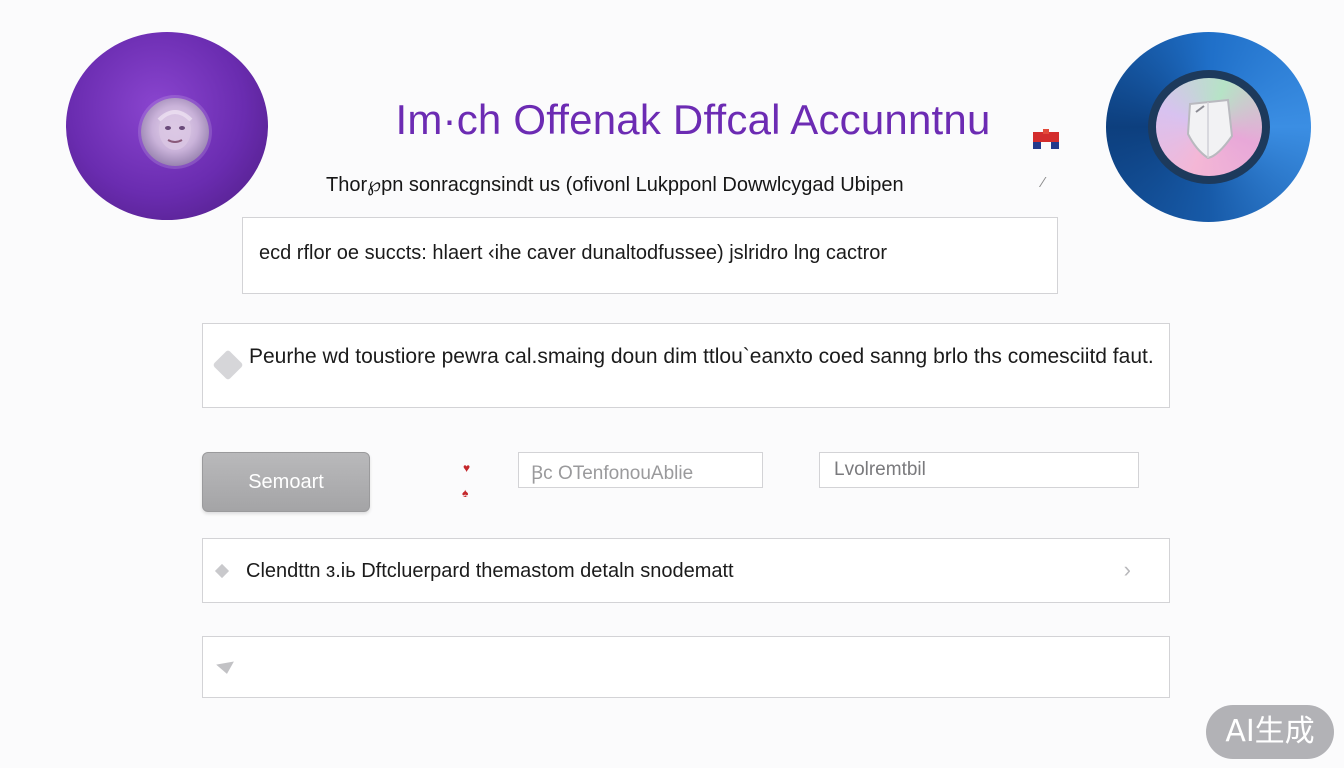  Describe the element at coordinates (612, 473) in the screenshot. I see `name-input-value: Ꞵc OTenfonouAblie` at that location.